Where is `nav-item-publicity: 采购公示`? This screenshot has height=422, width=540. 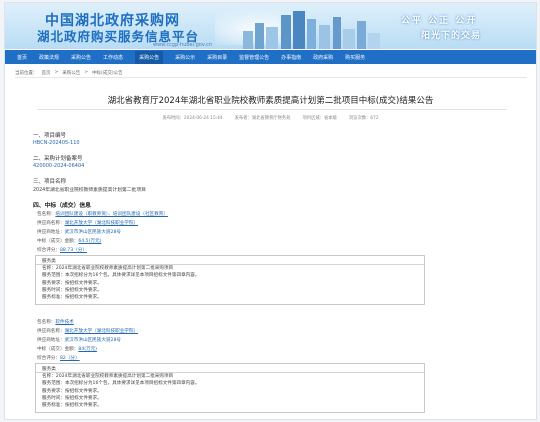
nav-item-publicity: 采购公示 is located at coordinates (185, 57).